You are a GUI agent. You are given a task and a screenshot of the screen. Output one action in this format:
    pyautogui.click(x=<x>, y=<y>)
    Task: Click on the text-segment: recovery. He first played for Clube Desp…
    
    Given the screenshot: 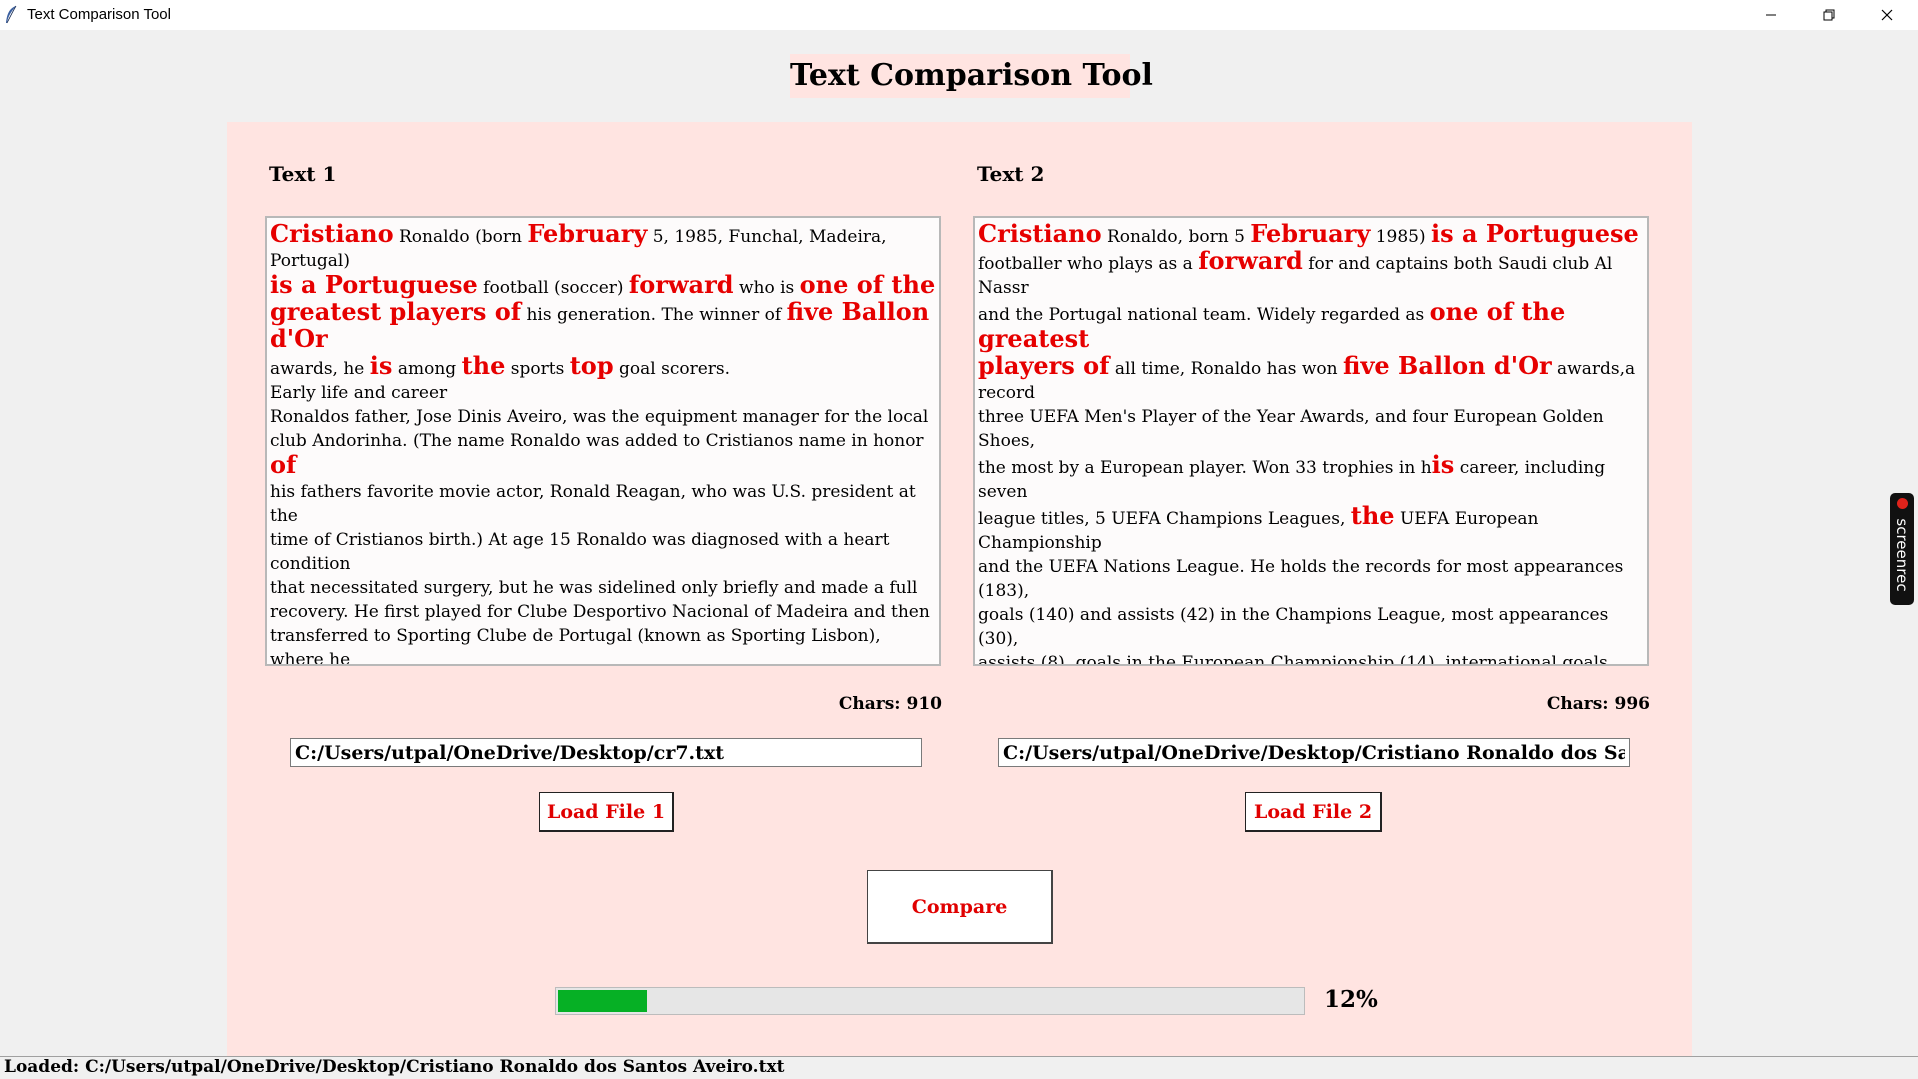 What is the action you would take?
    pyautogui.click(x=600, y=612)
    